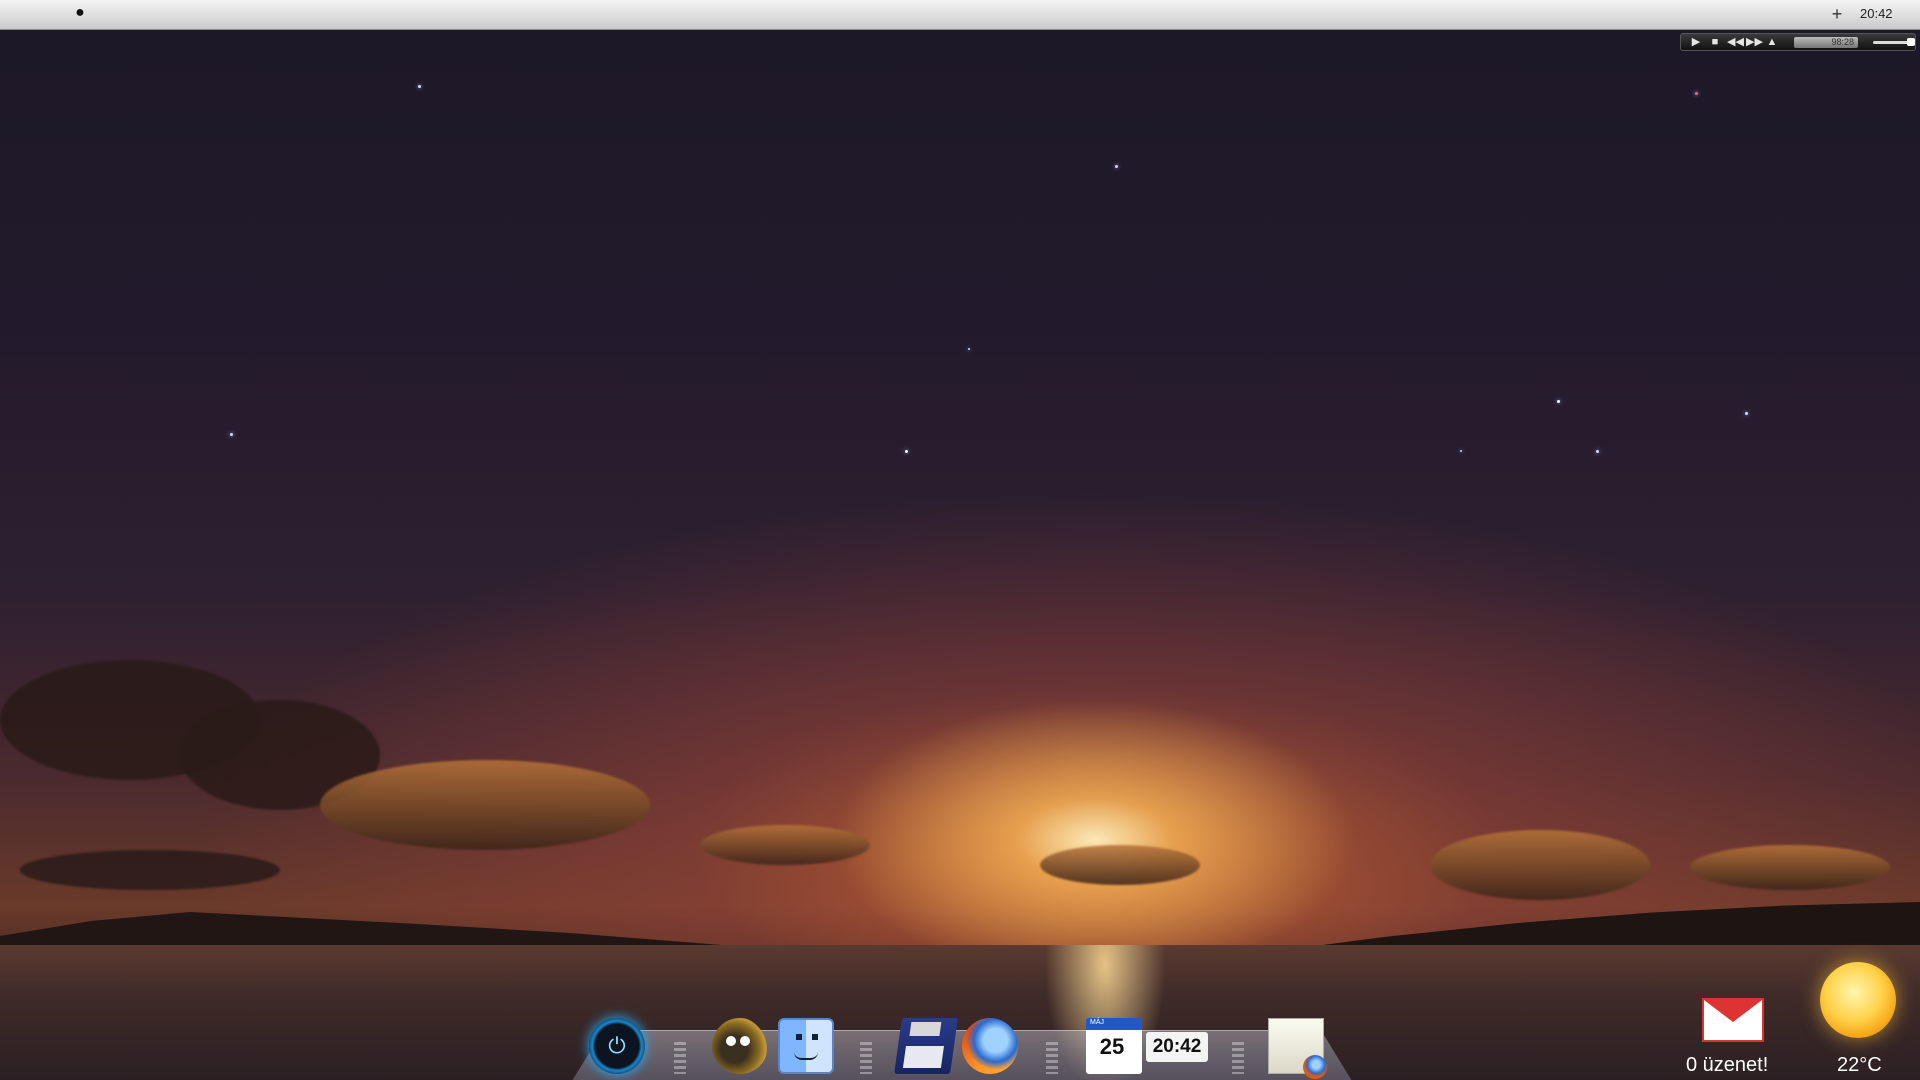 The height and width of the screenshot is (1080, 1920). What do you see at coordinates (617, 1046) in the screenshot?
I see `power-icon: ⏻` at bounding box center [617, 1046].